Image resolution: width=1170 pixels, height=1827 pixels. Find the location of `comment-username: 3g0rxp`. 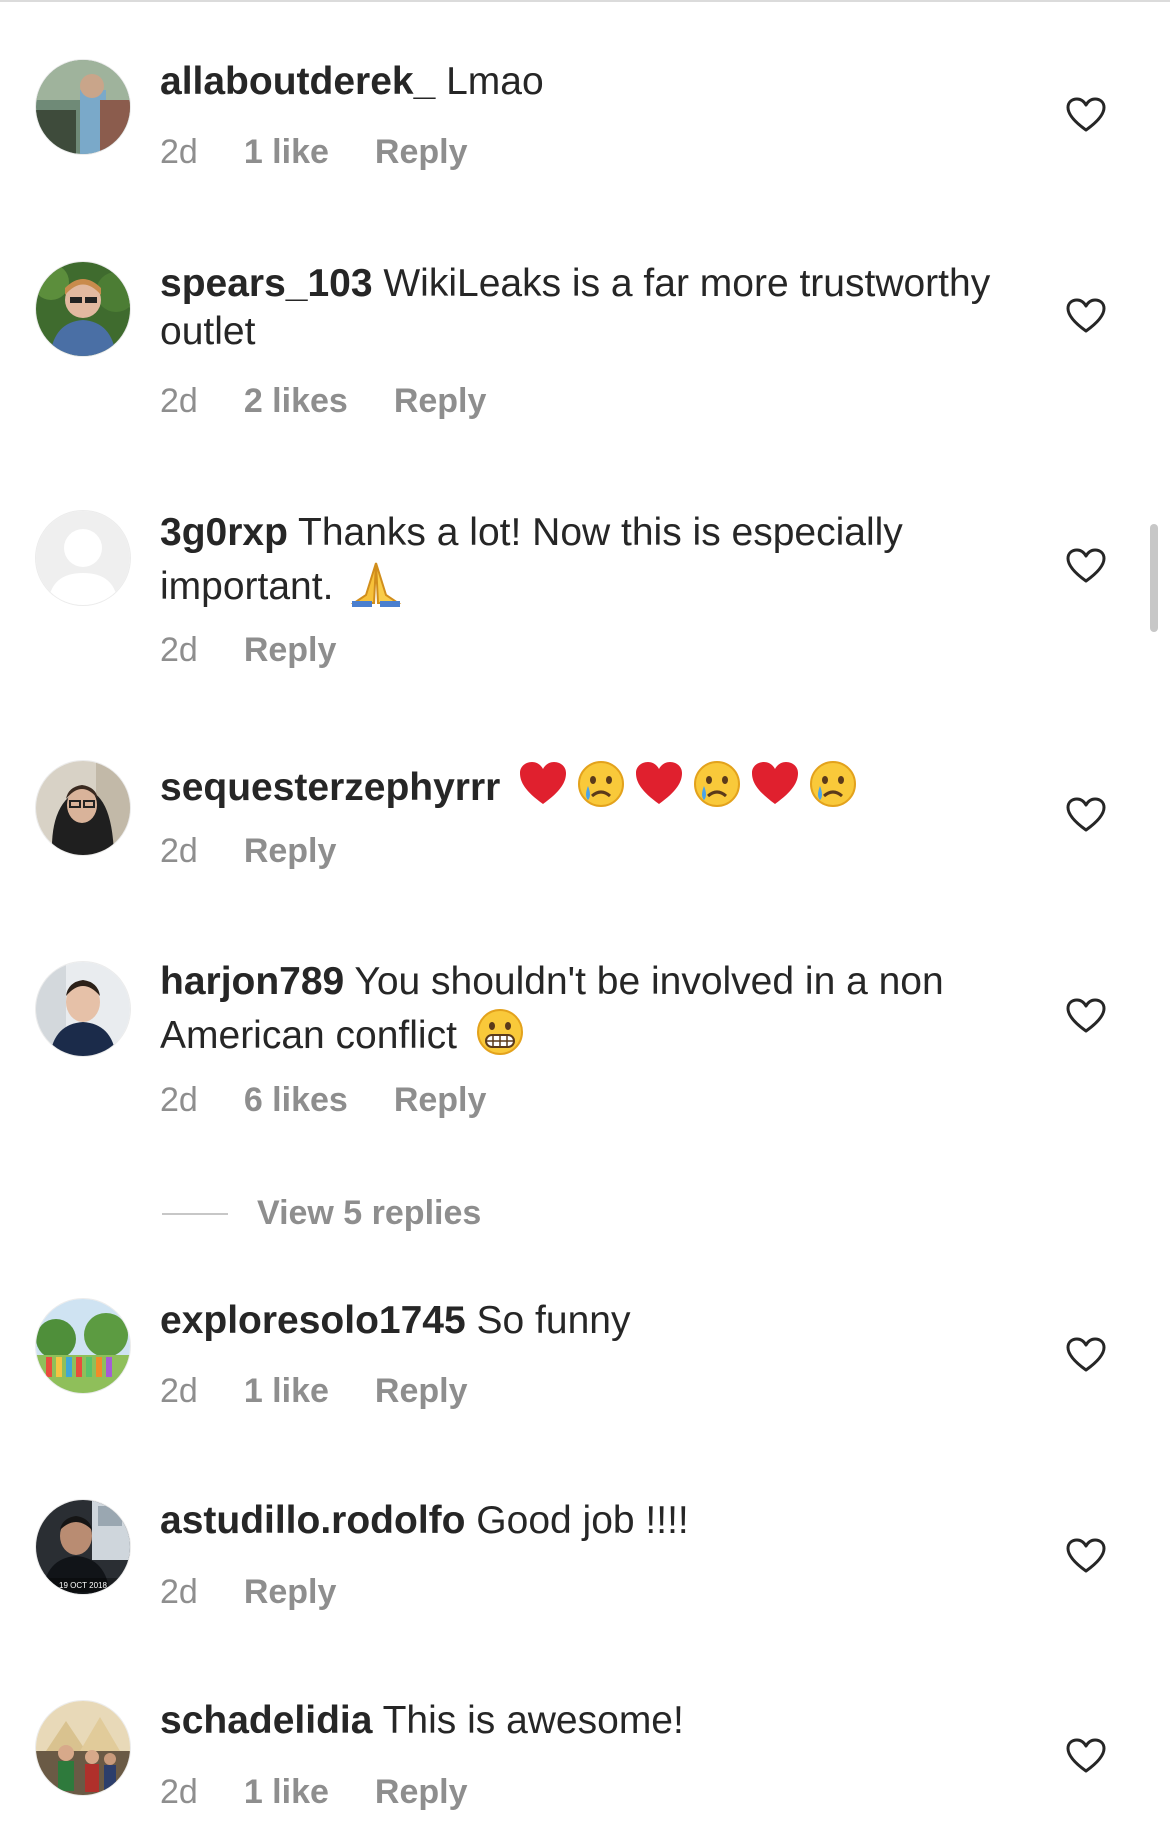

comment-username: 3g0rxp is located at coordinates (224, 532).